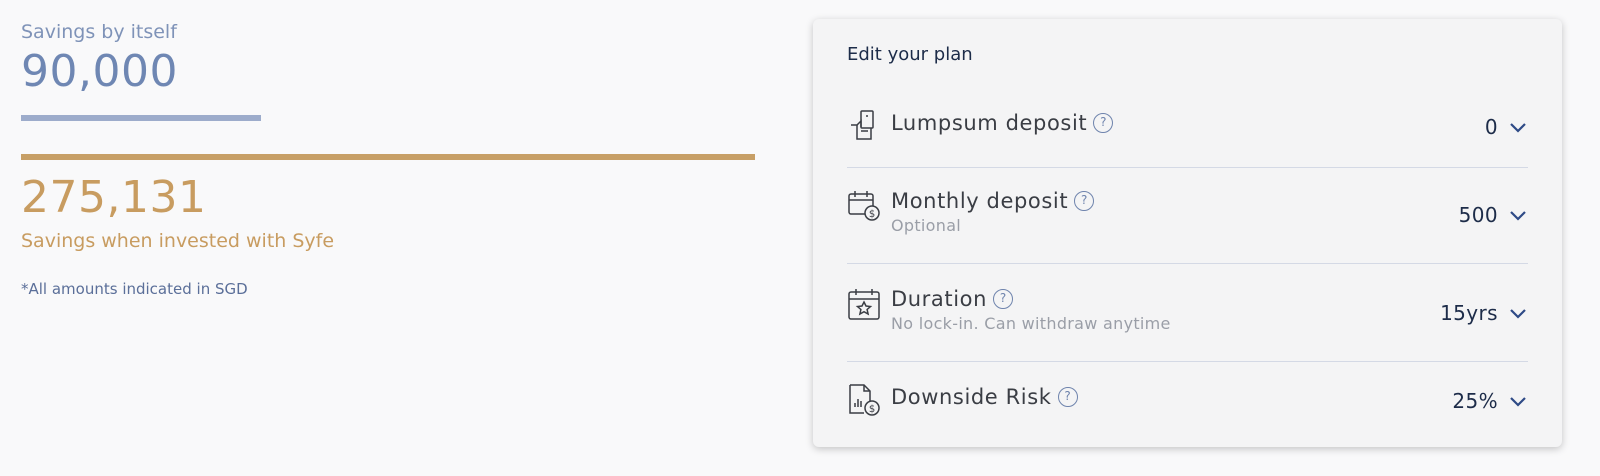 This screenshot has width=1600, height=476. What do you see at coordinates (864, 126) in the screenshot?
I see `hand-money-icon` at bounding box center [864, 126].